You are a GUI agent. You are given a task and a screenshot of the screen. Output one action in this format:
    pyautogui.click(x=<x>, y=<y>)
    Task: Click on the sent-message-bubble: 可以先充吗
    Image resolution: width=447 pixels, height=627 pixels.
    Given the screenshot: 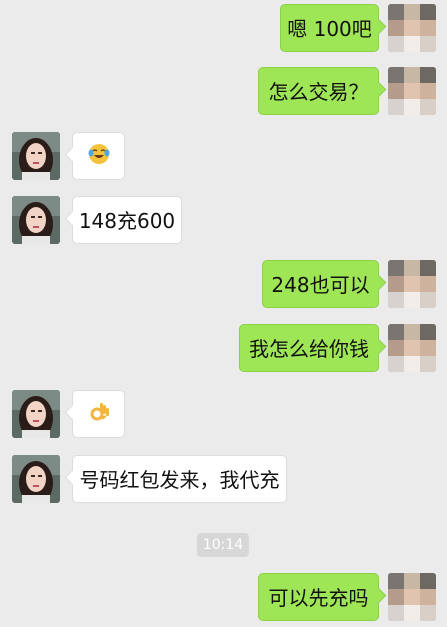 What is the action you would take?
    pyautogui.click(x=322, y=597)
    